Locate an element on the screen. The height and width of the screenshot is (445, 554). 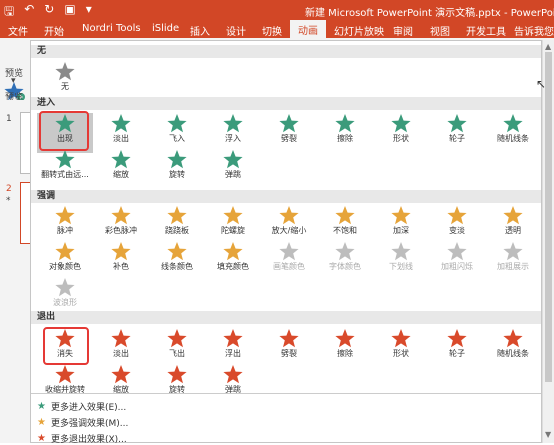
exit-effect-item: 弹跳 is located at coordinates (233, 384).